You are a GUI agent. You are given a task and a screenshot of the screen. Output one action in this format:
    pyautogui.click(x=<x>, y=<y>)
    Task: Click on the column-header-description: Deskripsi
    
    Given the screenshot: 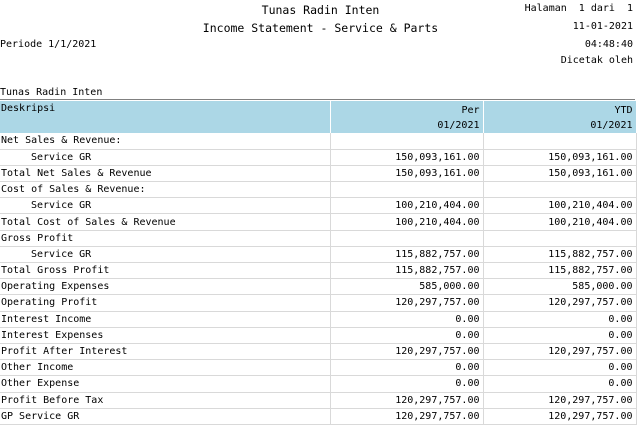 What is the action you would take?
    pyautogui.click(x=165, y=117)
    